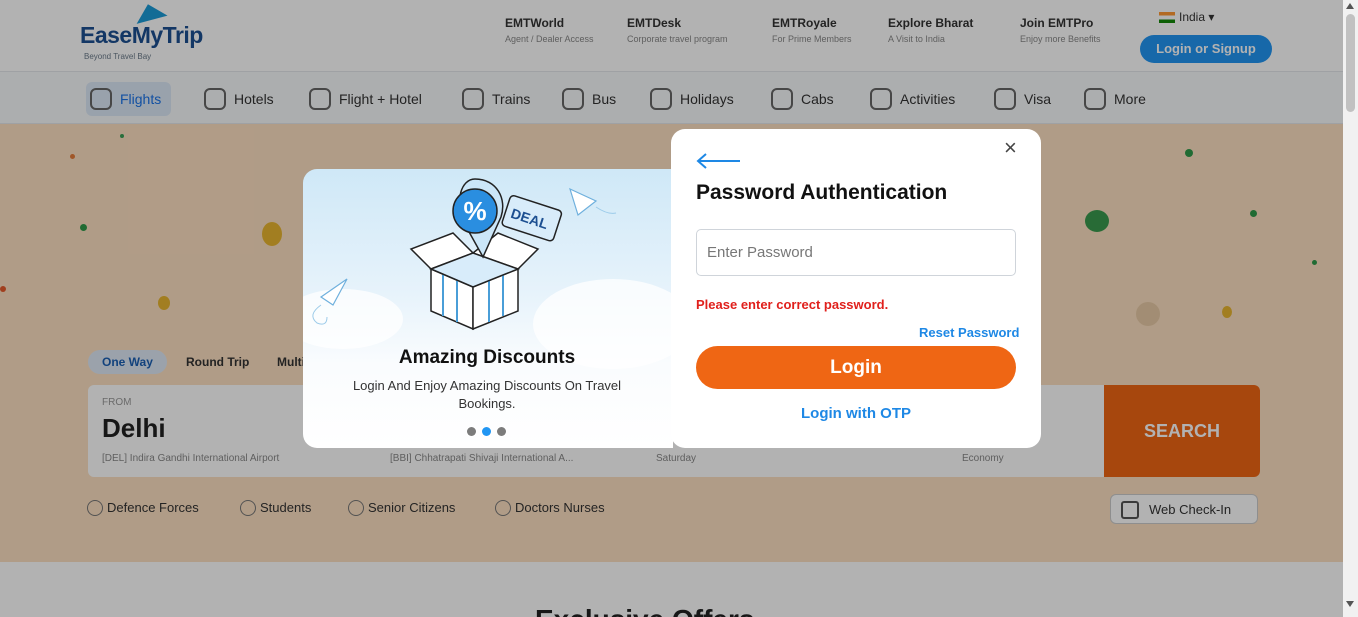 The width and height of the screenshot is (1358, 617). I want to click on deal-tag-icon: DEAL, so click(532, 218).